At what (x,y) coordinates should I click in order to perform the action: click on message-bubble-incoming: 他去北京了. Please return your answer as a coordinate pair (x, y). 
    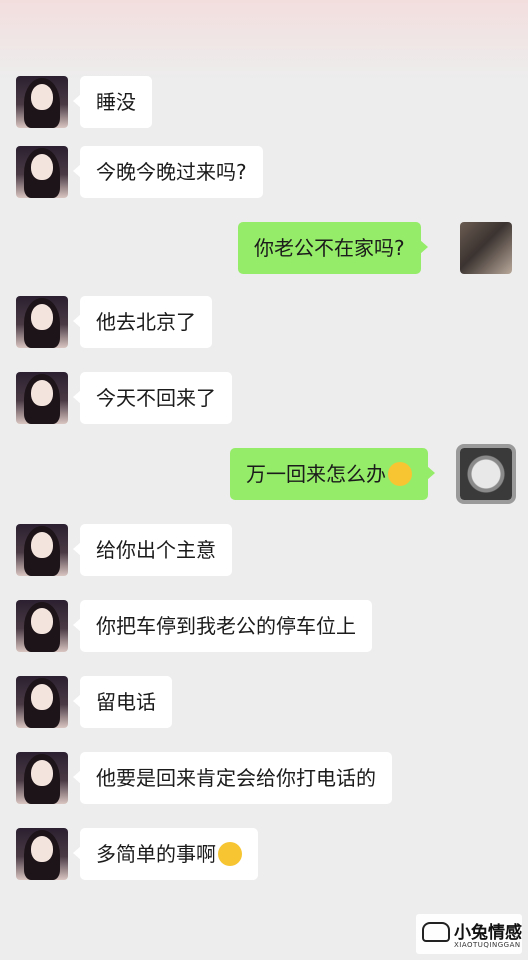
    Looking at the image, I should click on (142, 322).